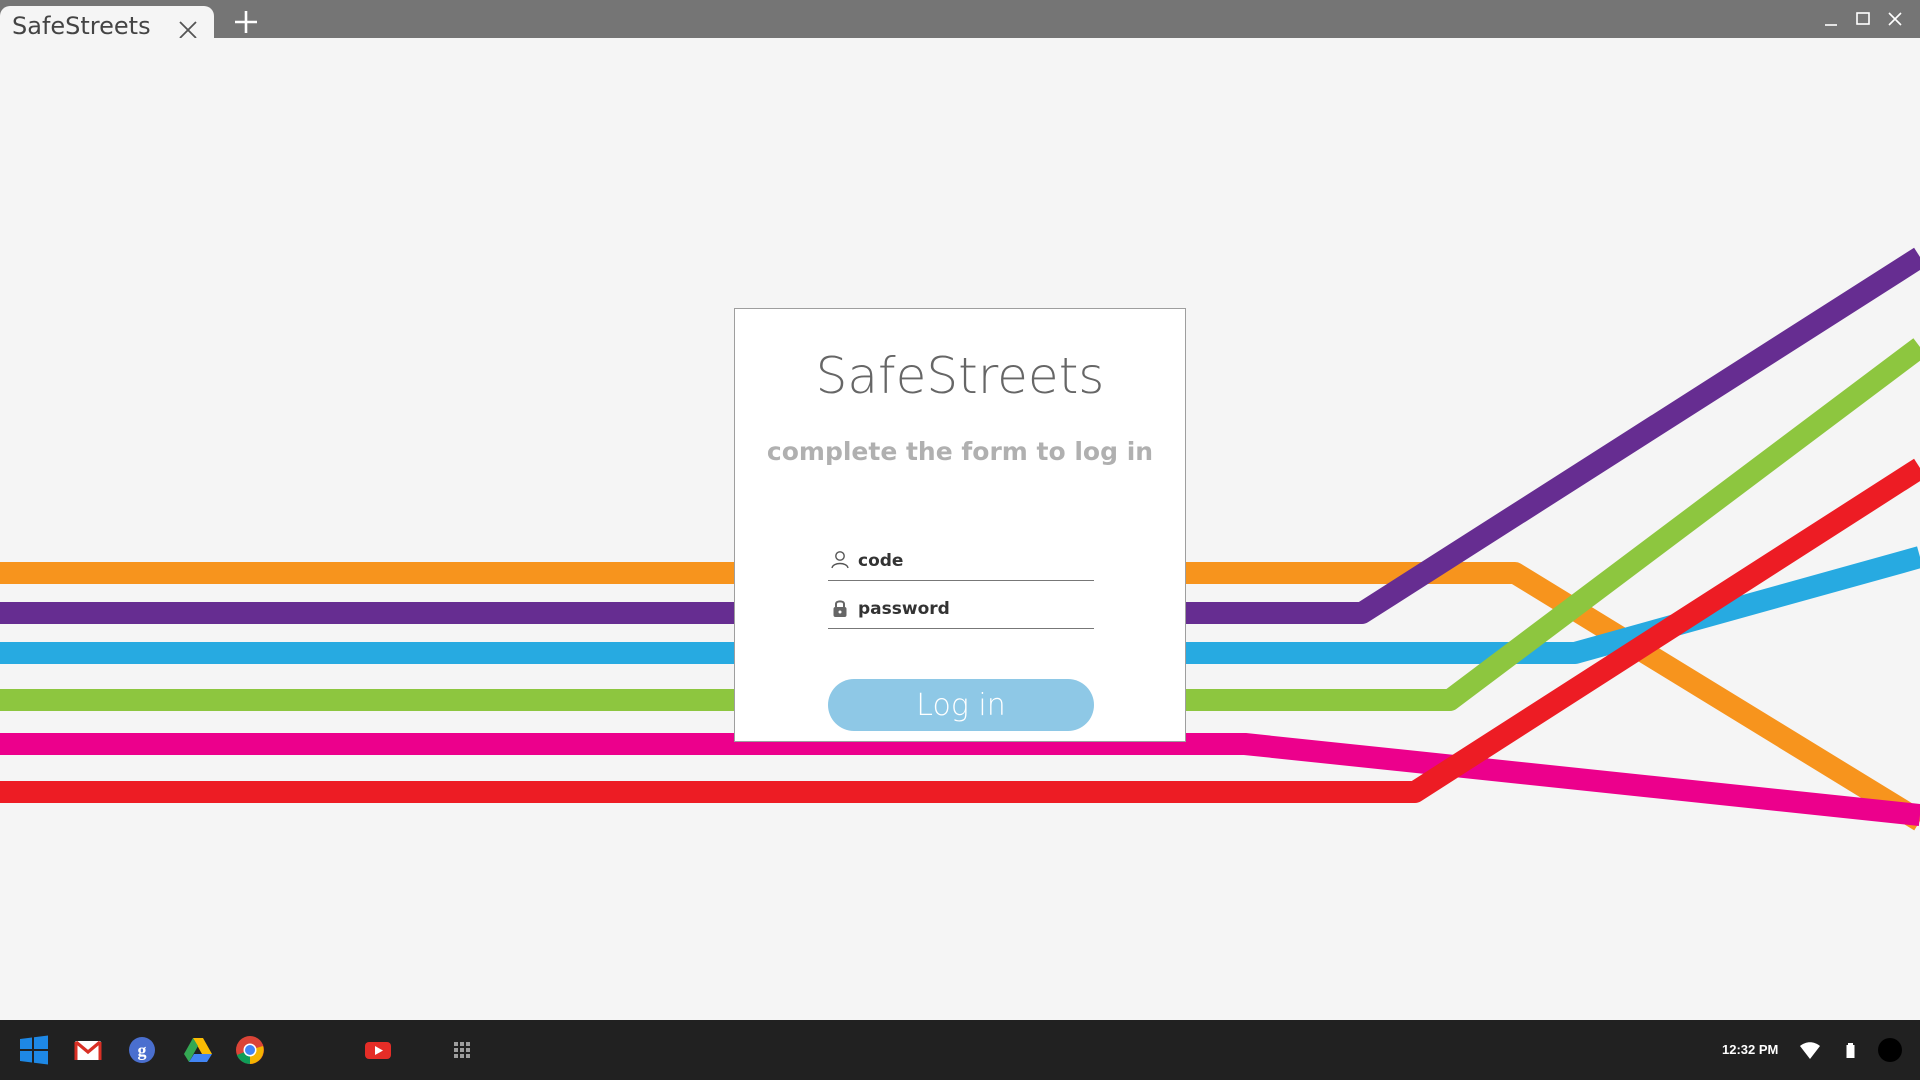 Image resolution: width=1920 pixels, height=1080 pixels. What do you see at coordinates (462, 1050) in the screenshot?
I see `app-launcher-icon` at bounding box center [462, 1050].